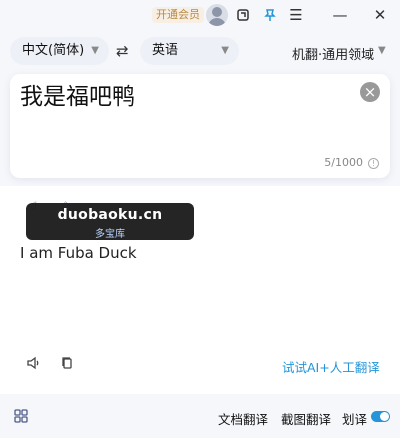  What do you see at coordinates (373, 163) in the screenshot?
I see `info-icon: !` at bounding box center [373, 163].